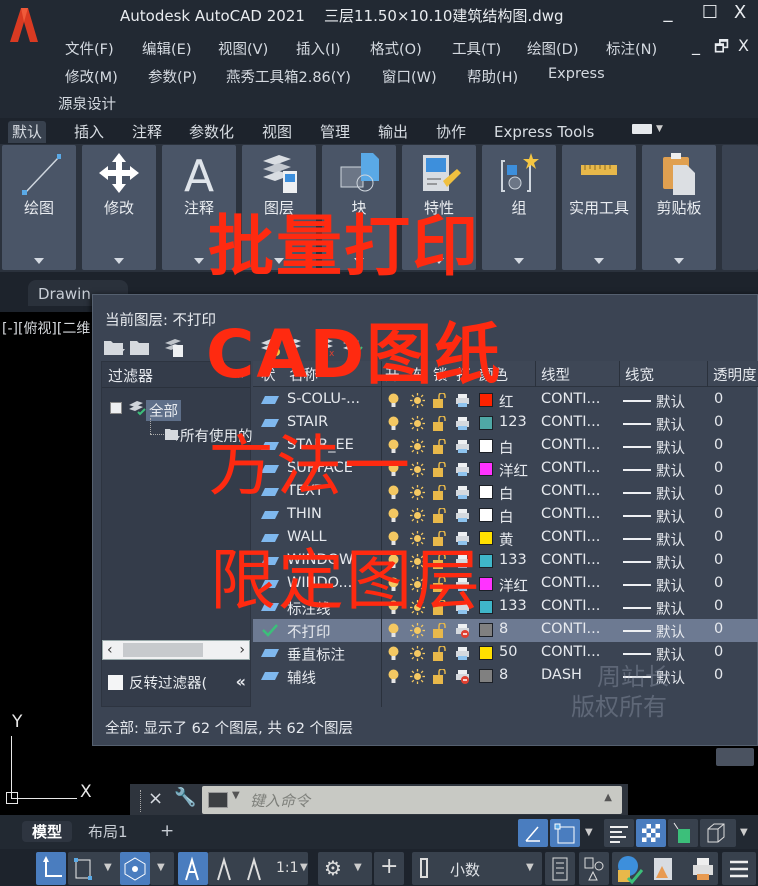 Image resolution: width=758 pixels, height=886 pixels. I want to click on panel-draw: 绘图, so click(39, 207).